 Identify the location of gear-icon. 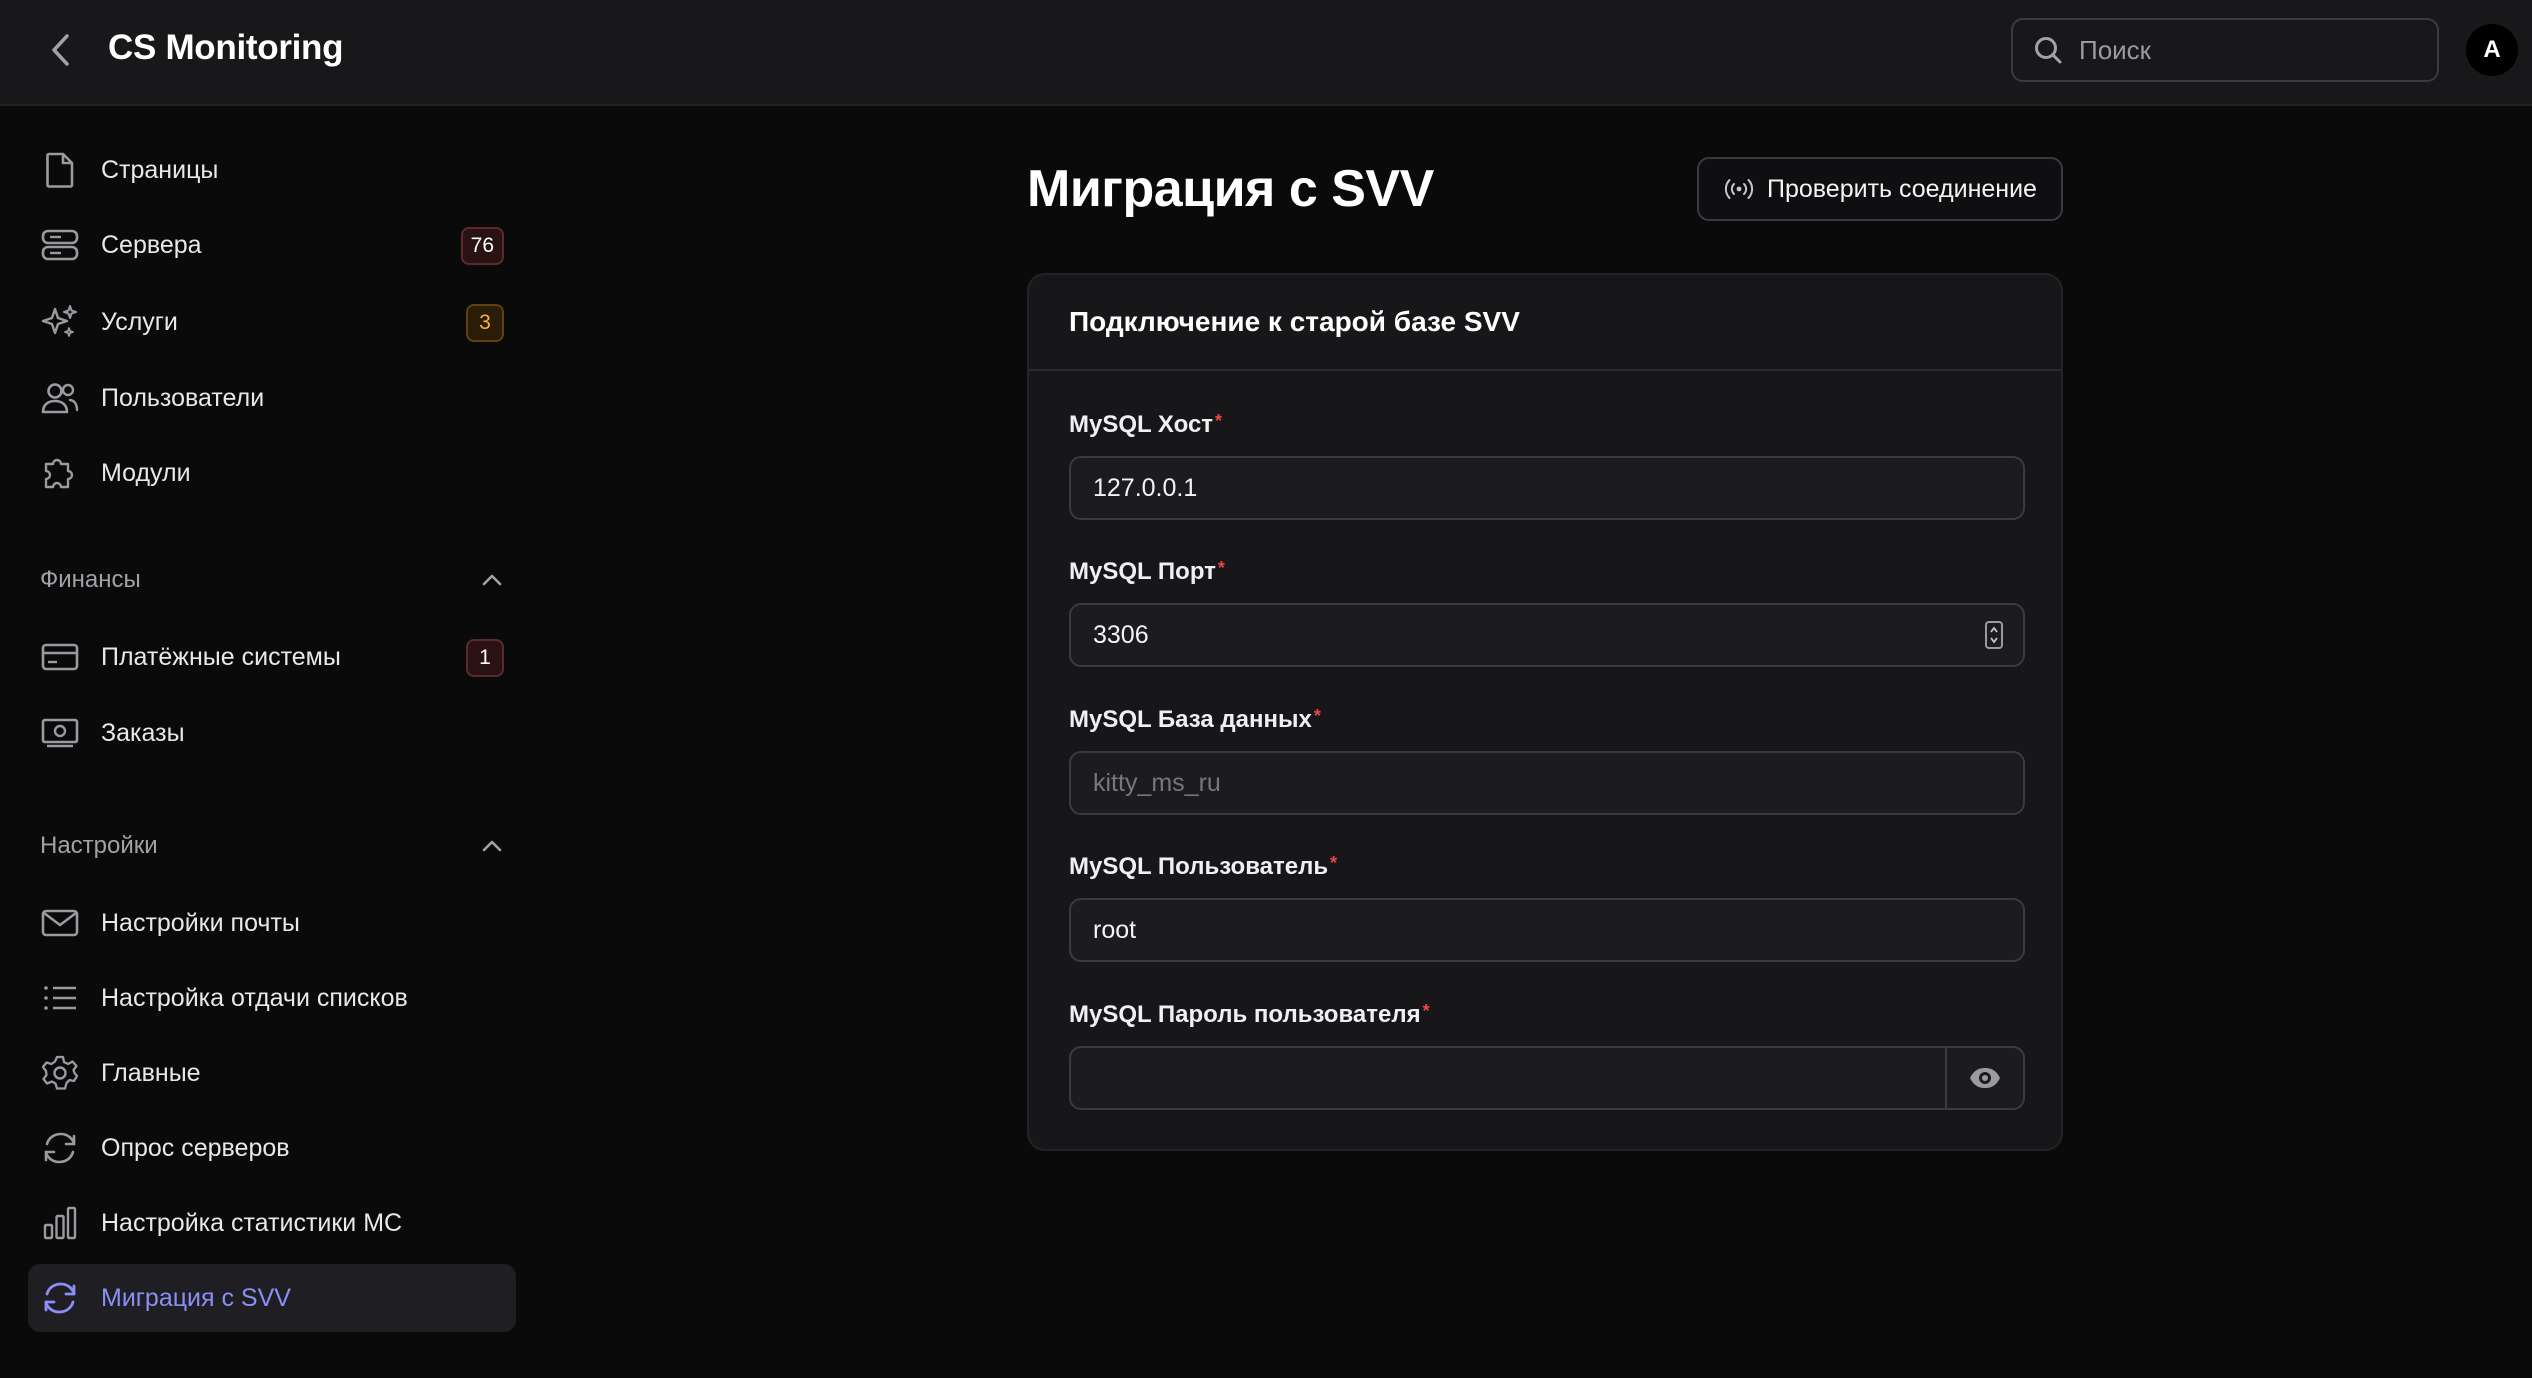
(60, 1073).